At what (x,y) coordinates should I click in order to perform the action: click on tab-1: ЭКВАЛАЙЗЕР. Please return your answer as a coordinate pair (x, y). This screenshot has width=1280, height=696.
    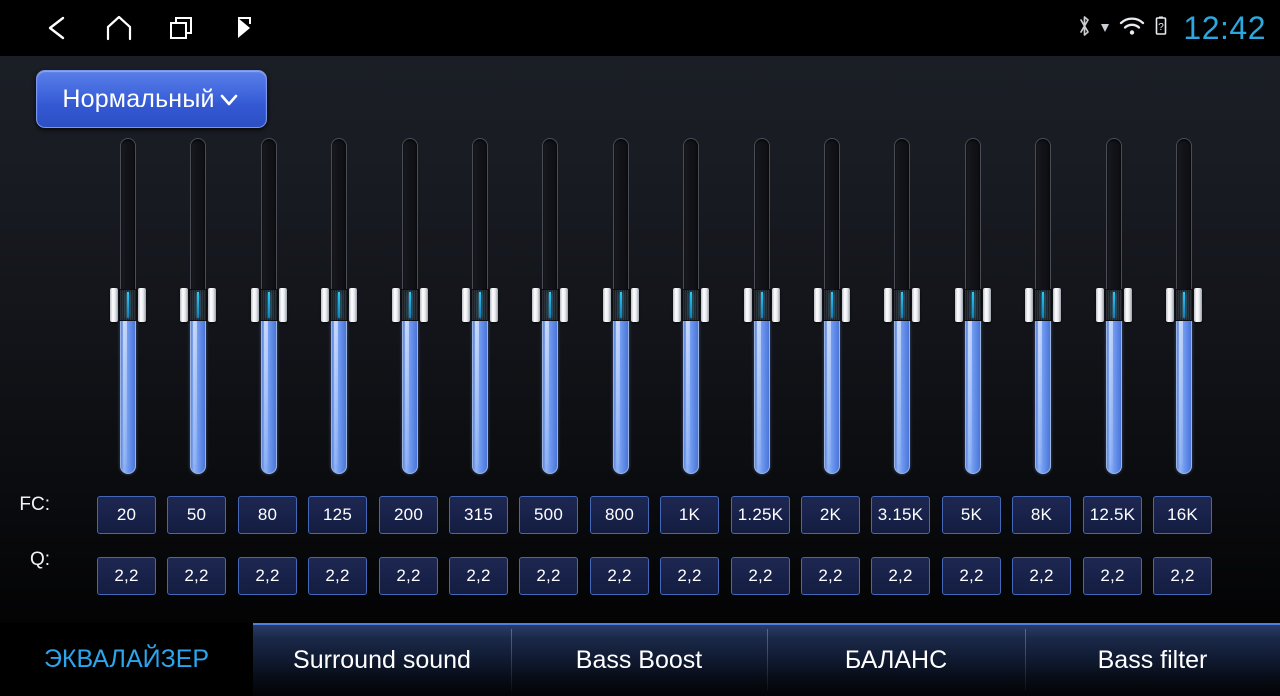
    Looking at the image, I should click on (126, 659).